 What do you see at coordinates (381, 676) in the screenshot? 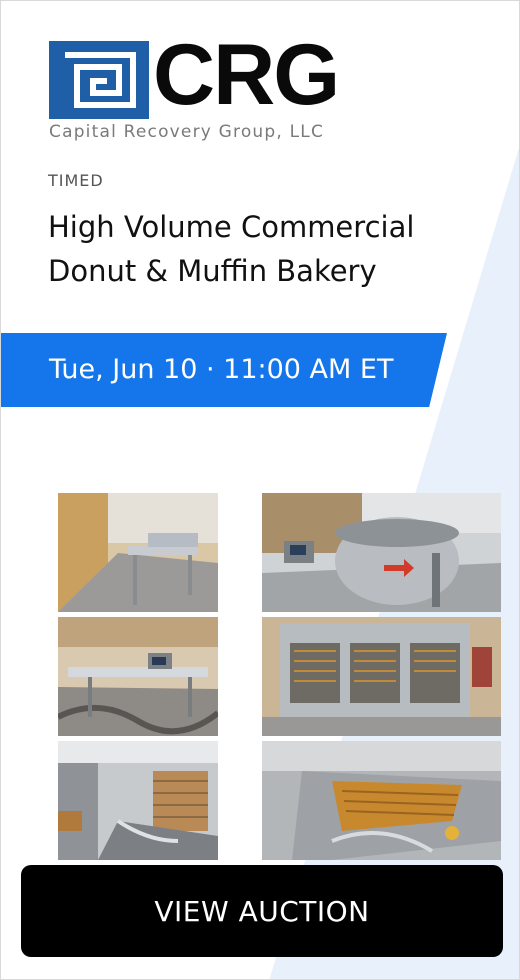
I see `photo-proofer-cabinets` at bounding box center [381, 676].